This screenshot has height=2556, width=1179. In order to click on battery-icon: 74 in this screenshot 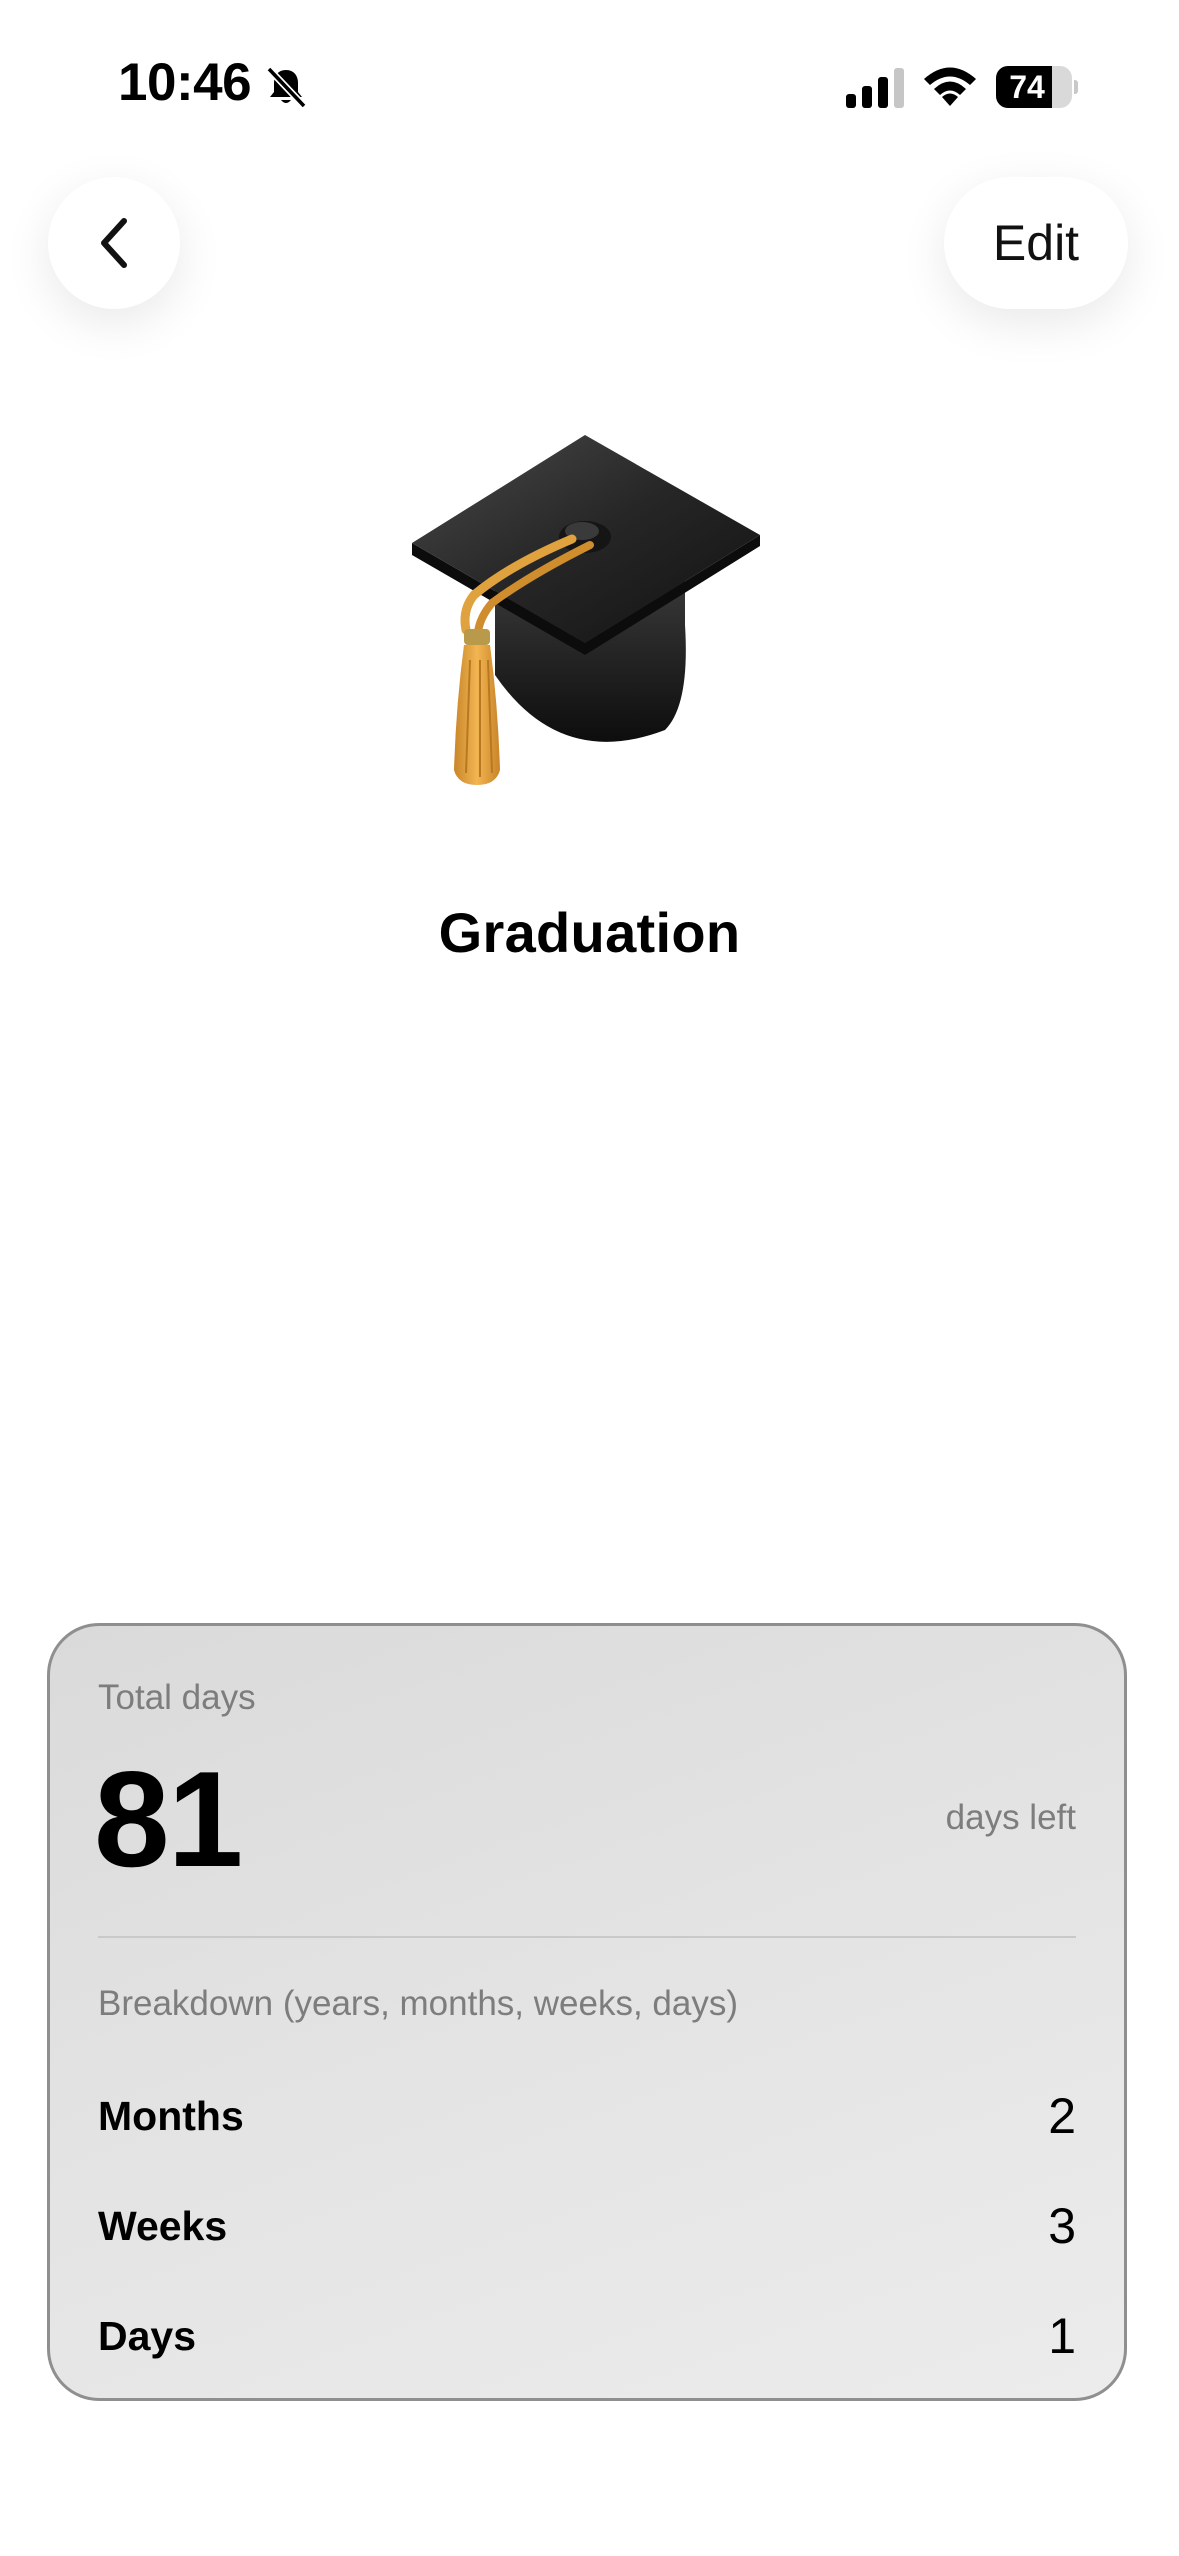, I will do `click(1037, 87)`.